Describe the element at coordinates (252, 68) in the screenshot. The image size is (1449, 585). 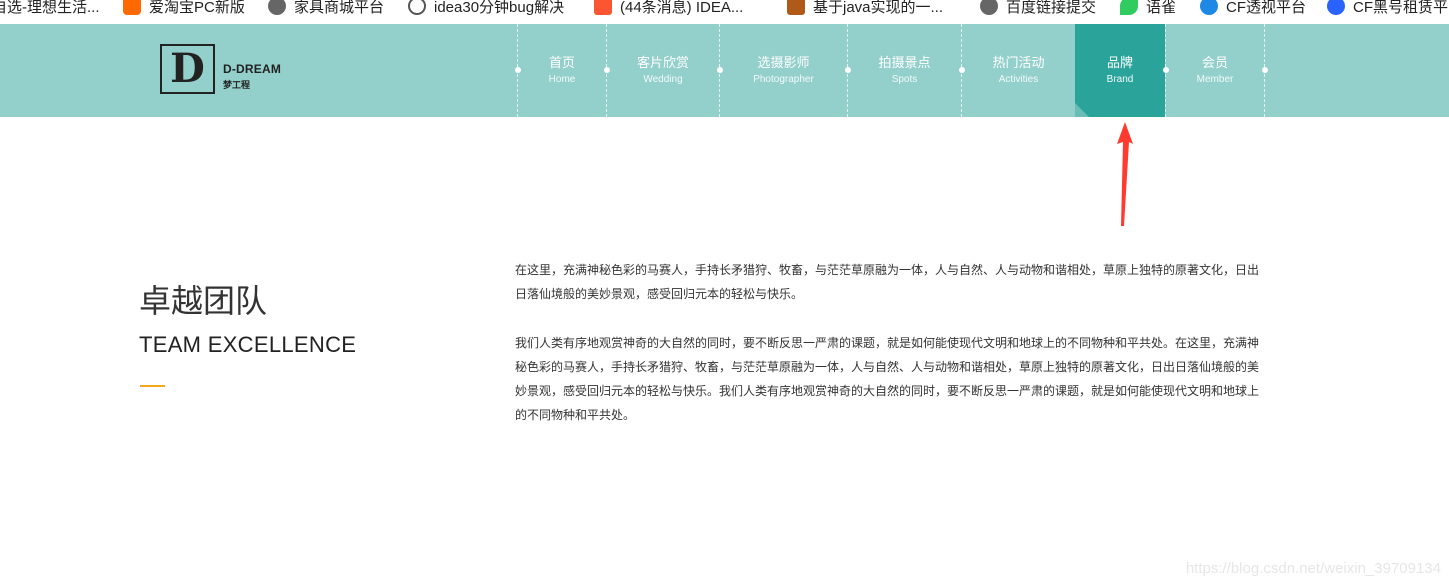
I see `logo-name-en: D-DREAM` at that location.